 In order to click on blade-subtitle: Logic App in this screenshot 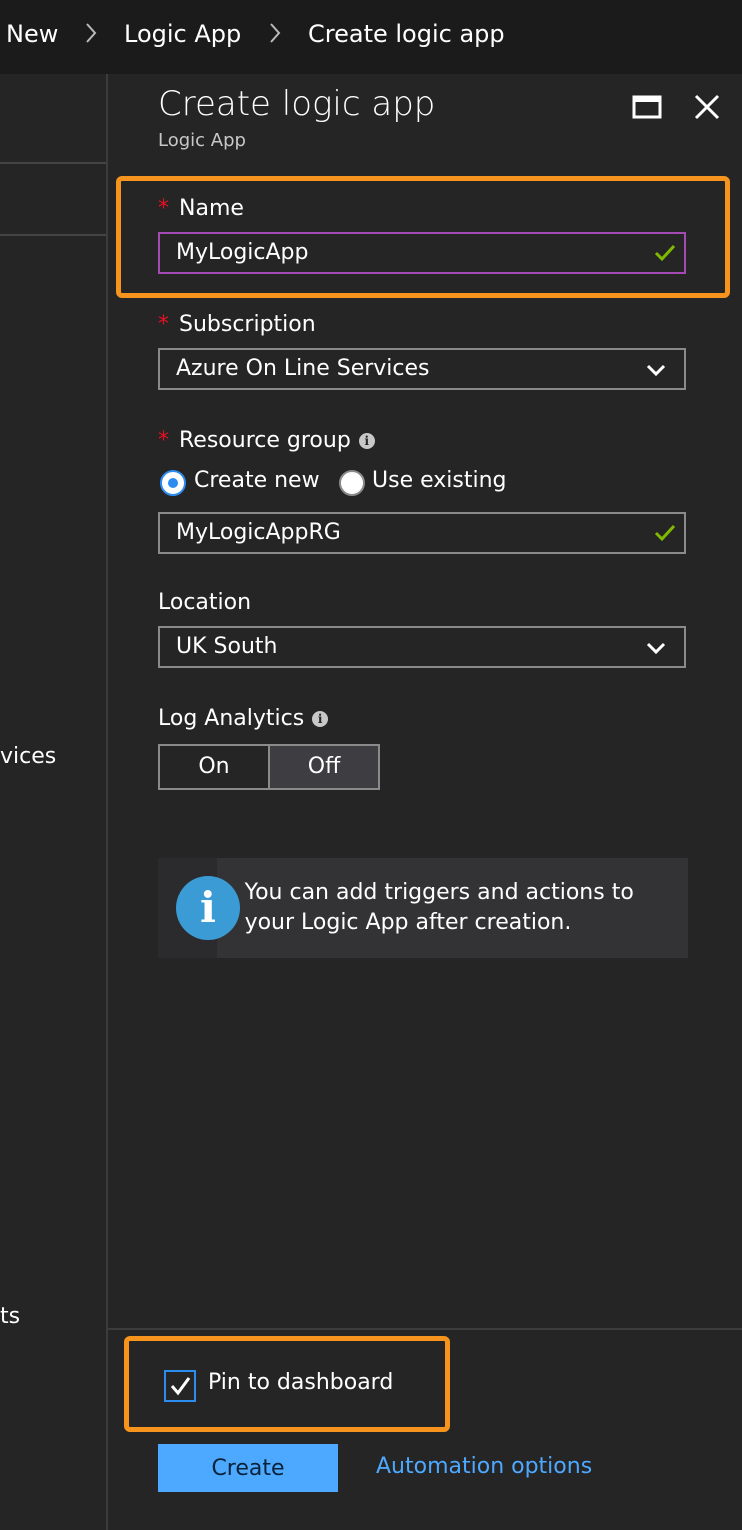, I will do `click(202, 140)`.